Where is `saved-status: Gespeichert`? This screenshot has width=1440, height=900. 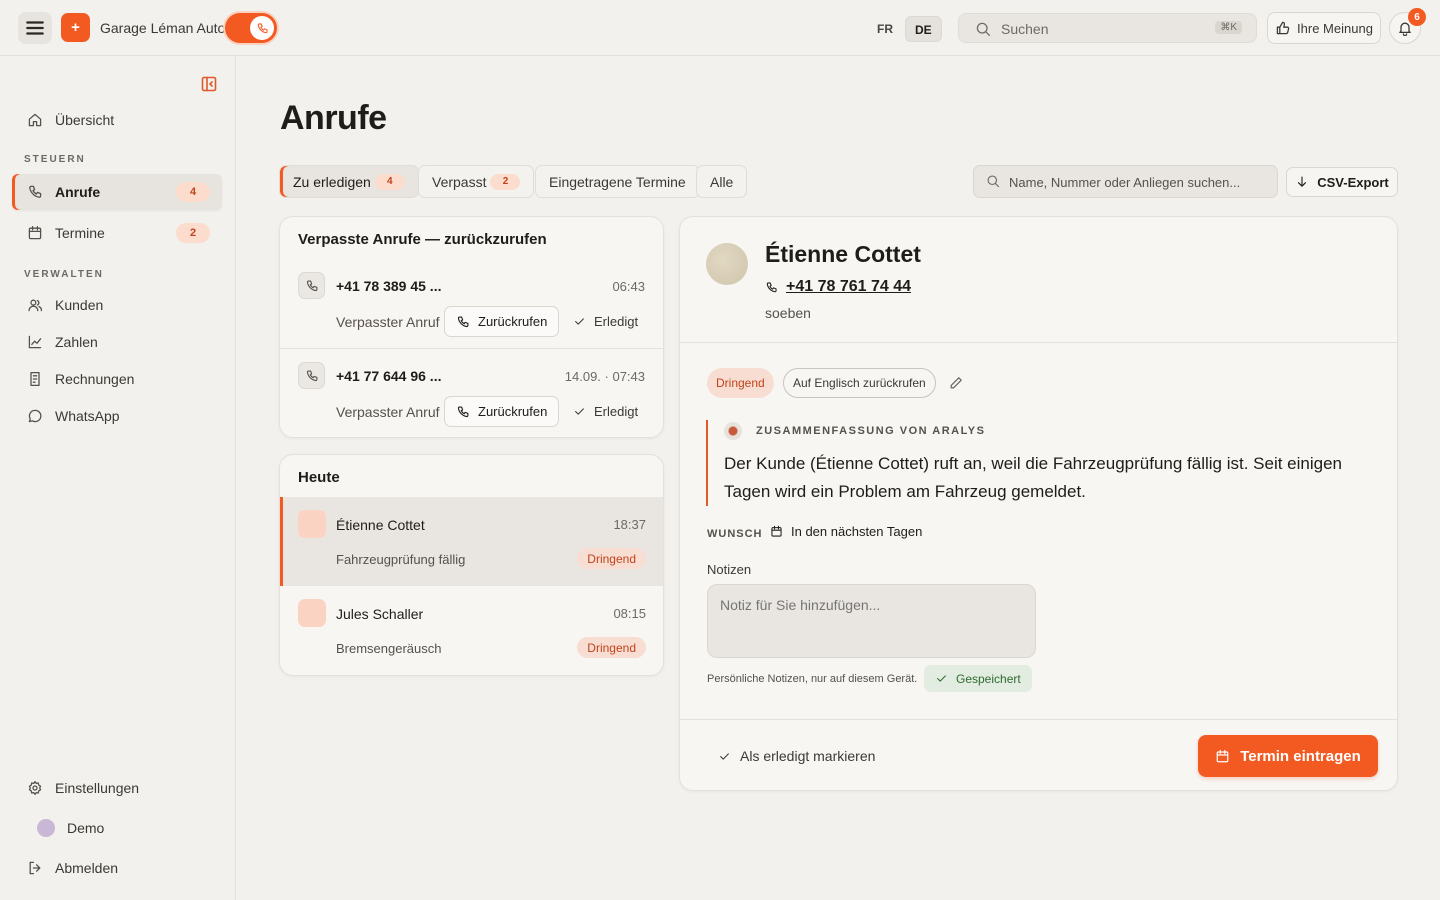
saved-status: Gespeichert is located at coordinates (978, 678).